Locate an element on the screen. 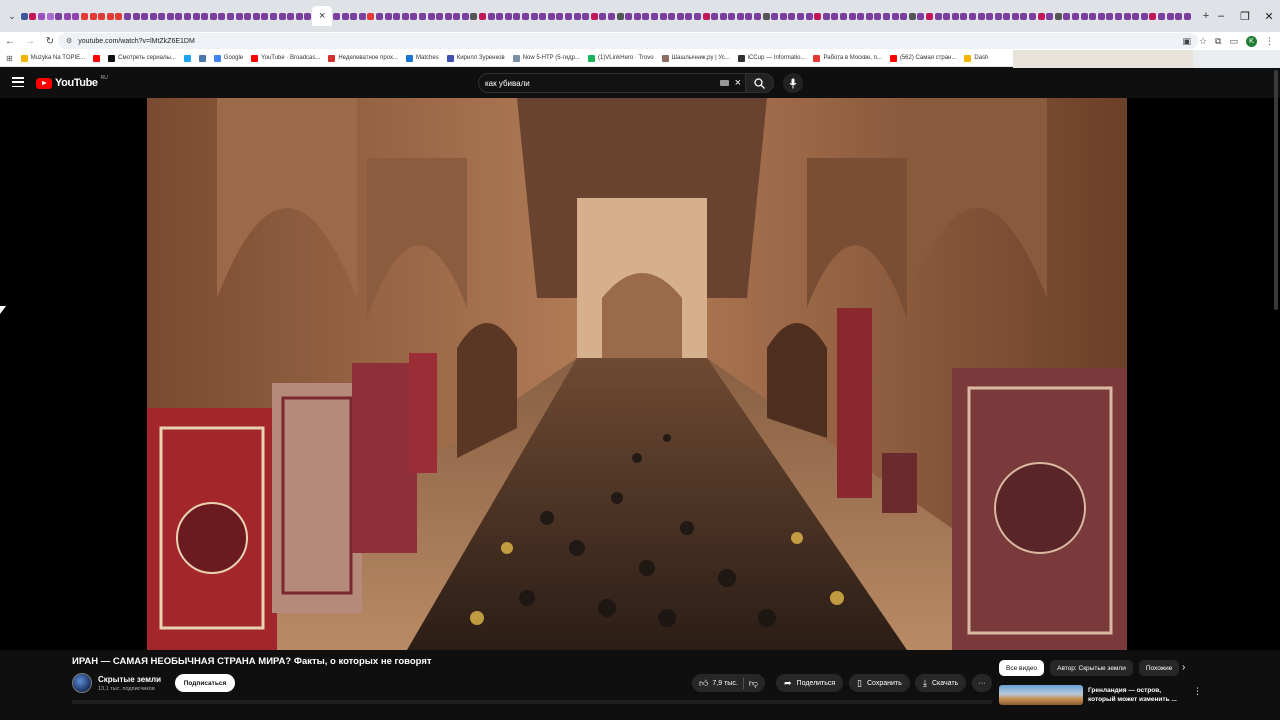 The image size is (1280, 720). channel-avatar is located at coordinates (82, 683).